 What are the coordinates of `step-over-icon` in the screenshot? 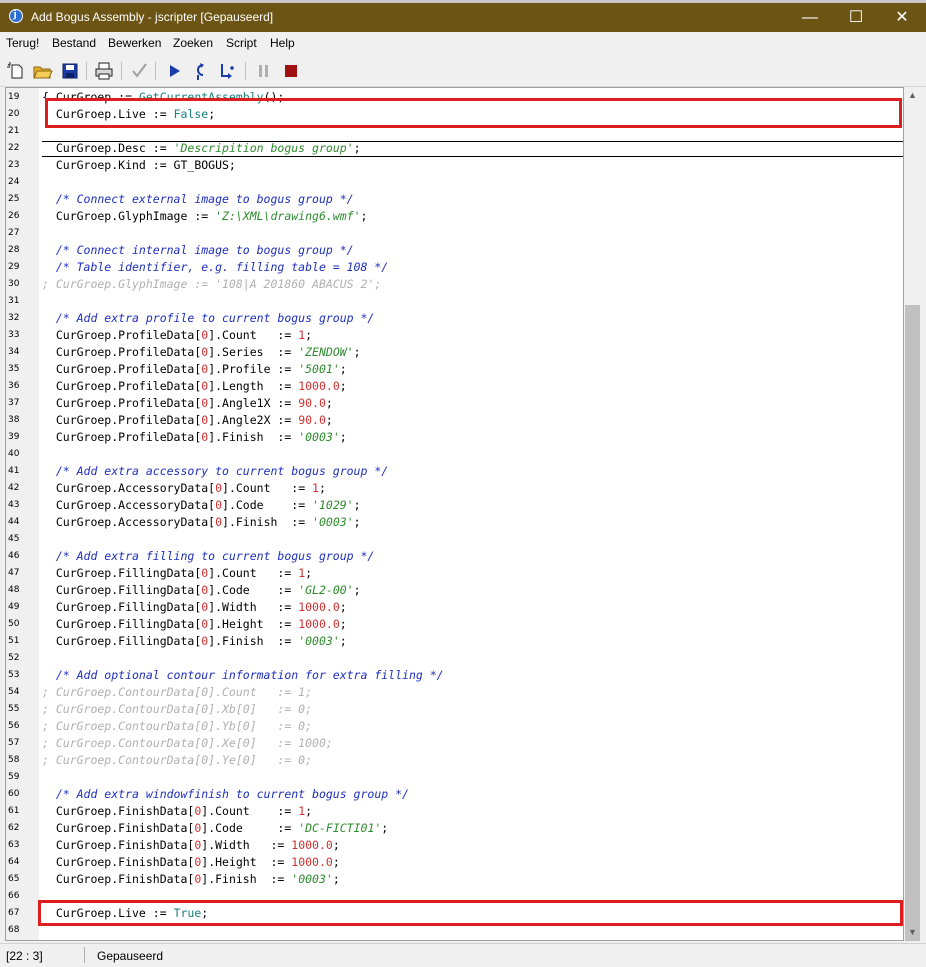 It's located at (227, 71).